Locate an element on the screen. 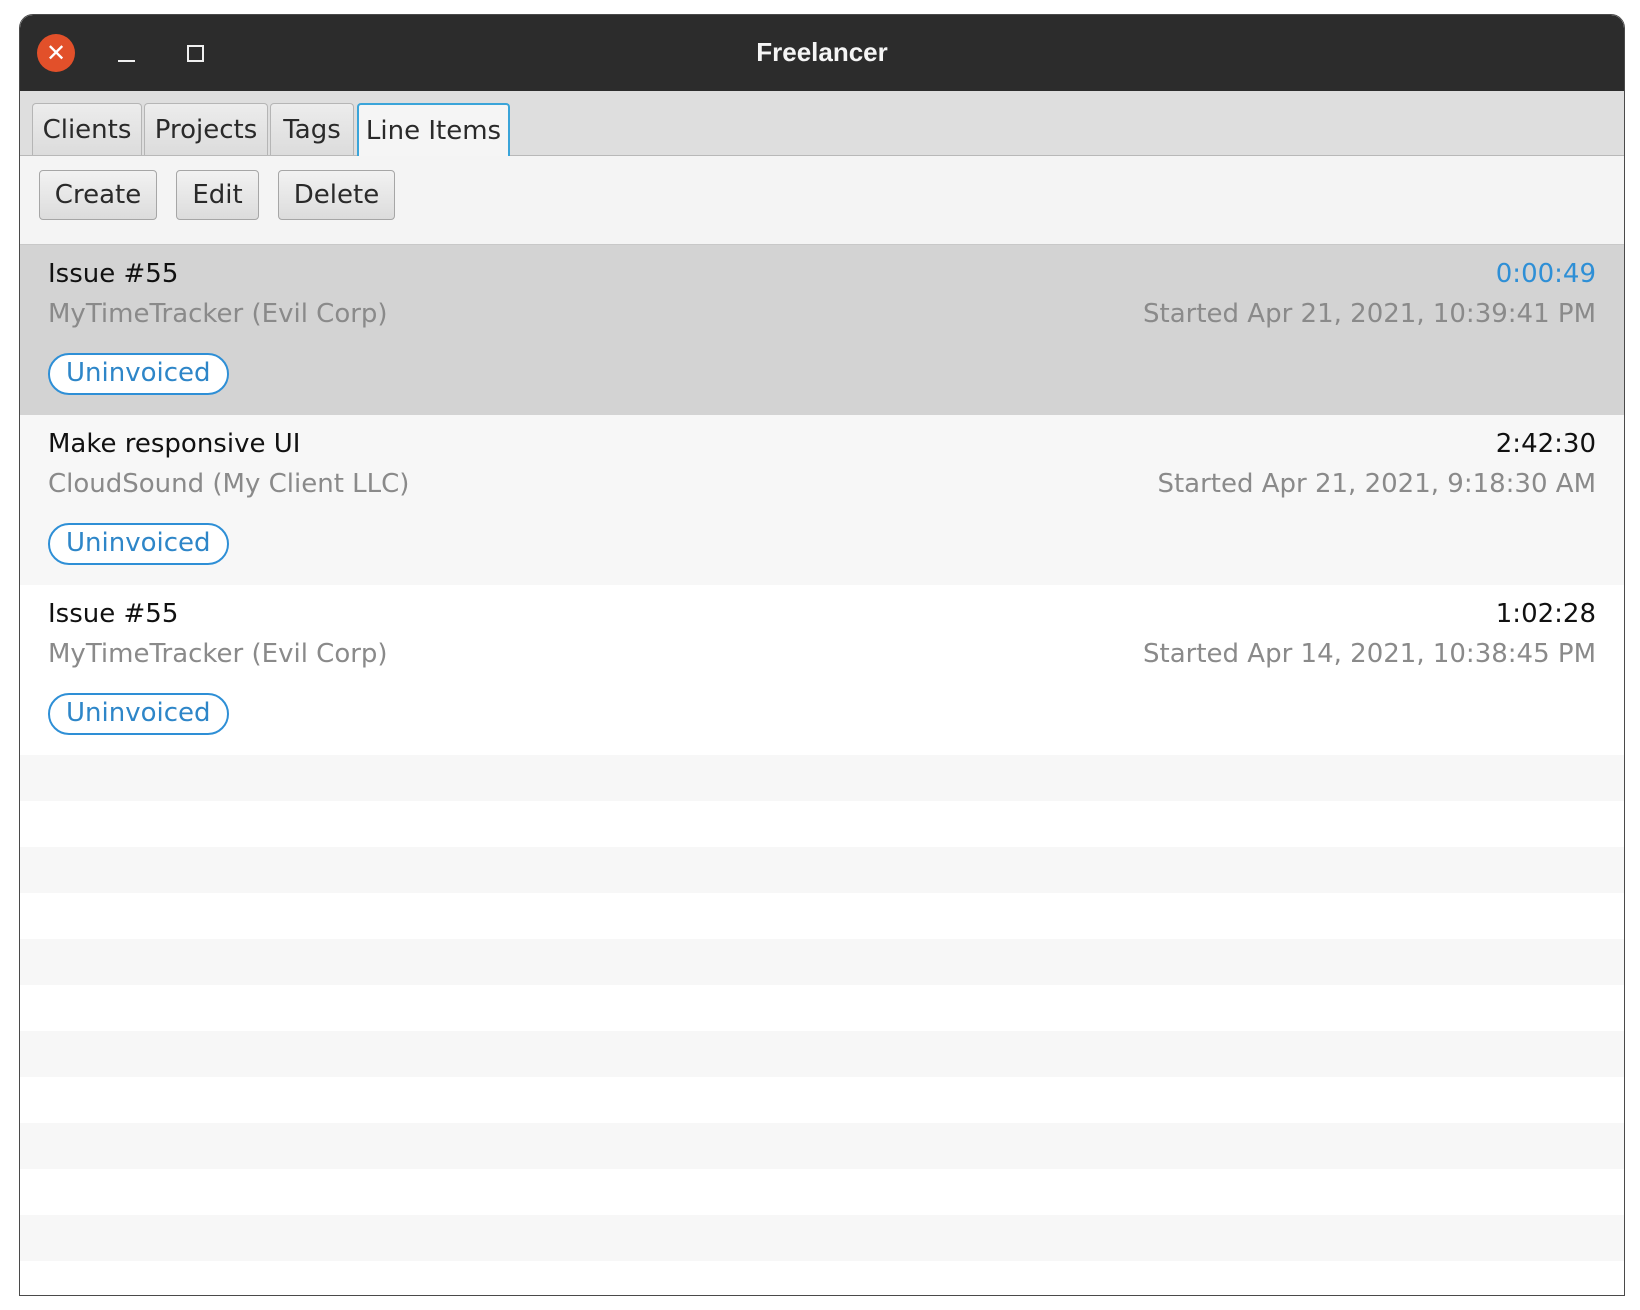 The image size is (1640, 1310). minimize-icon is located at coordinates (127, 54).